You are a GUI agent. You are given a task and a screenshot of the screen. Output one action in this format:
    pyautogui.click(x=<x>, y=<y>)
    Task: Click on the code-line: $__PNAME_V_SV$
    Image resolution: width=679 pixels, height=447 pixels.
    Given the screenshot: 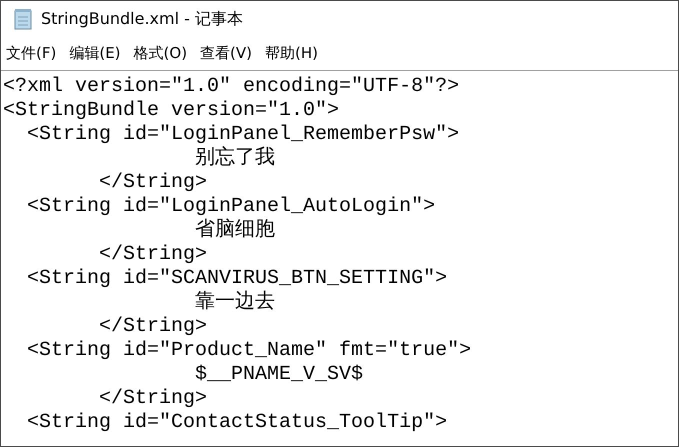 What is the action you would take?
    pyautogui.click(x=279, y=375)
    